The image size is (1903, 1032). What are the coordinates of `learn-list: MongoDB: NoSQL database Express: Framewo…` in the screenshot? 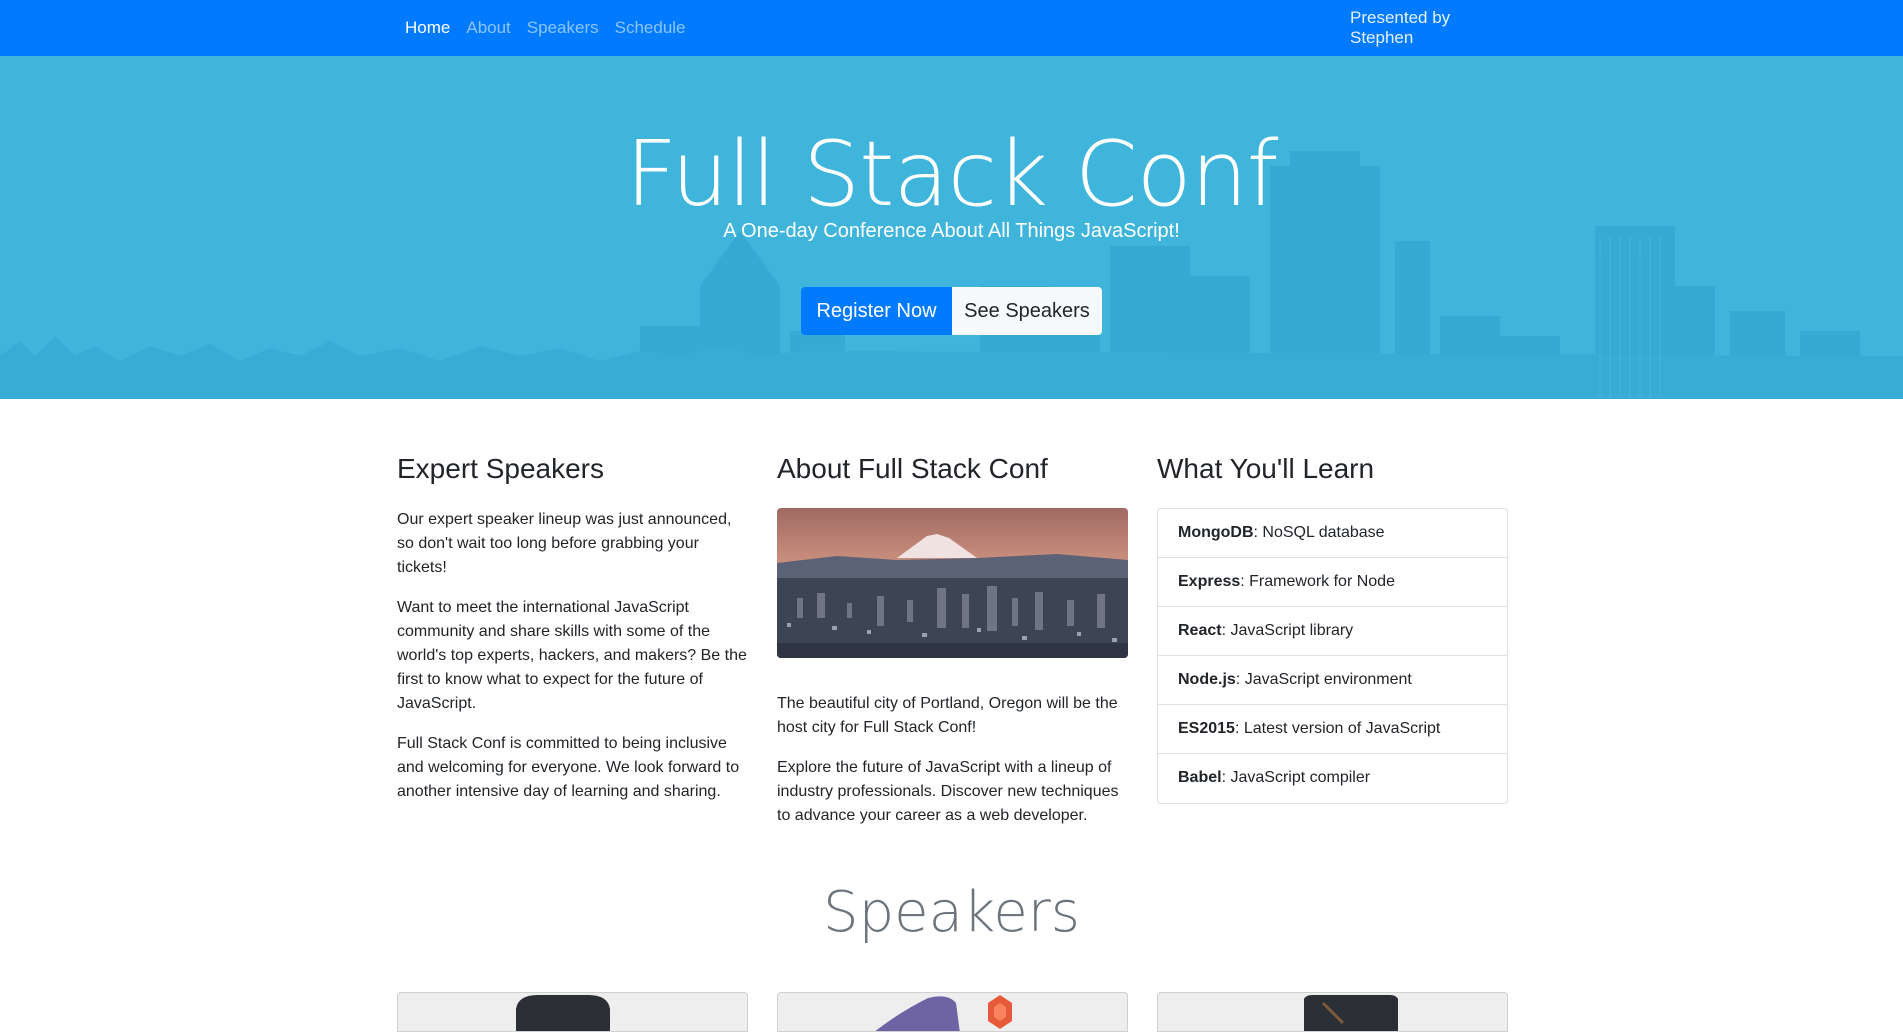 It's located at (1332, 655).